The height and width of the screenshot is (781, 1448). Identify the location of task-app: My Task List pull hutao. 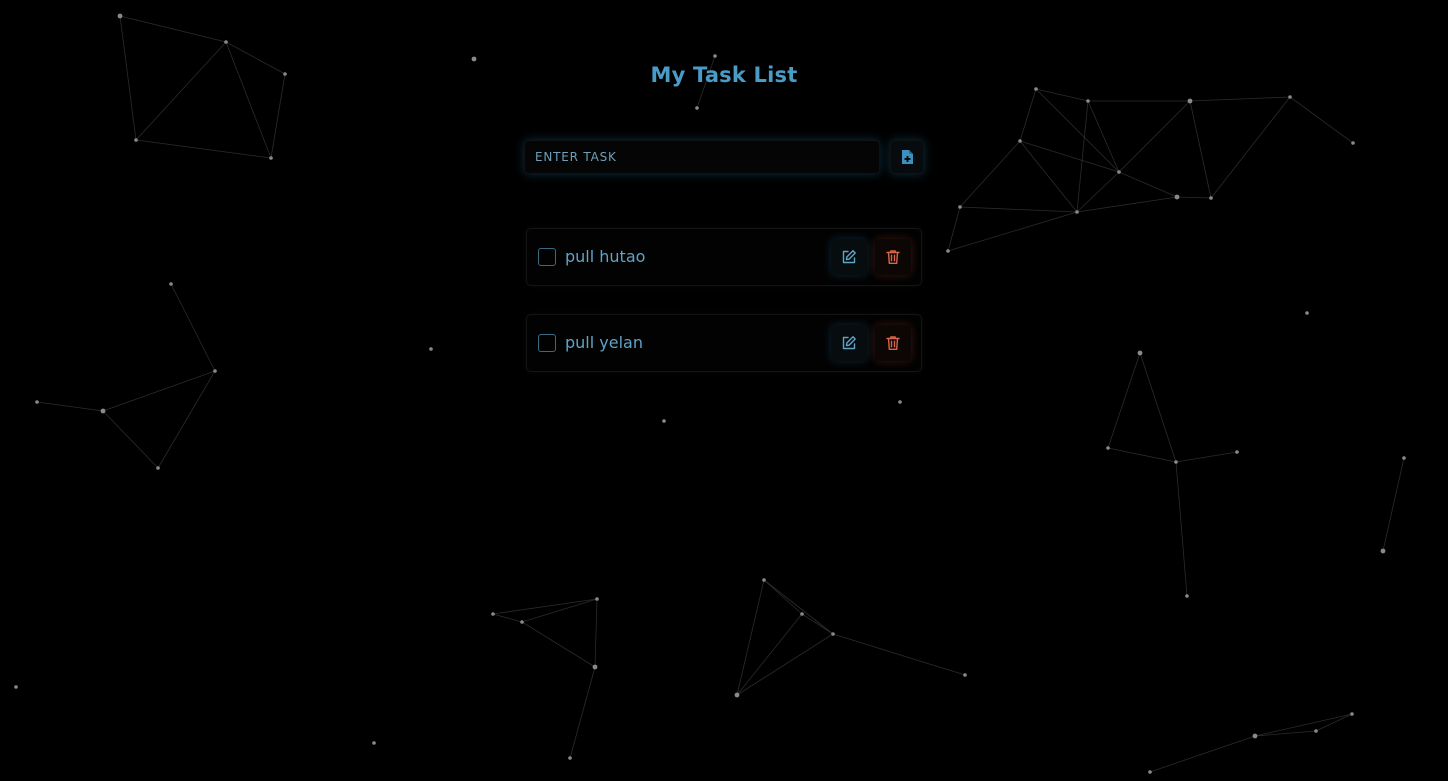
(724, 214).